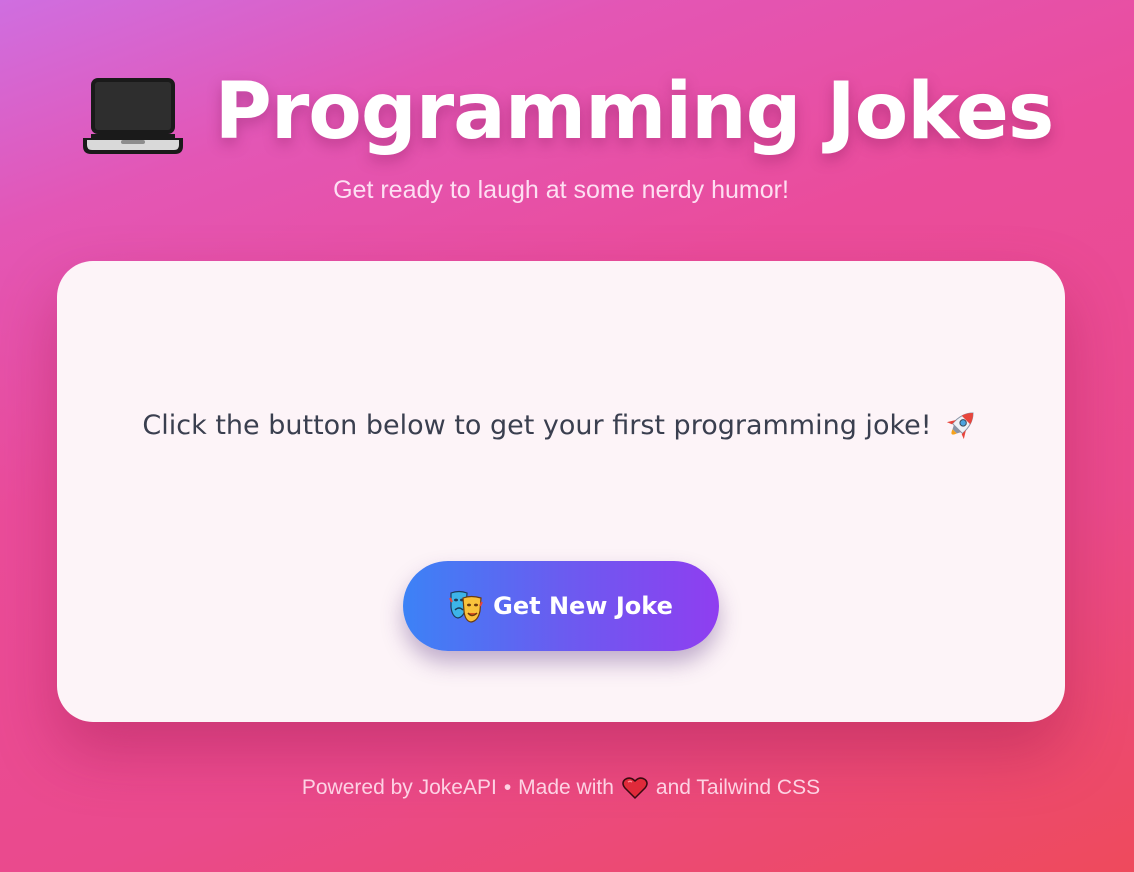  I want to click on get-new-joke-label: Get New Joke, so click(583, 606).